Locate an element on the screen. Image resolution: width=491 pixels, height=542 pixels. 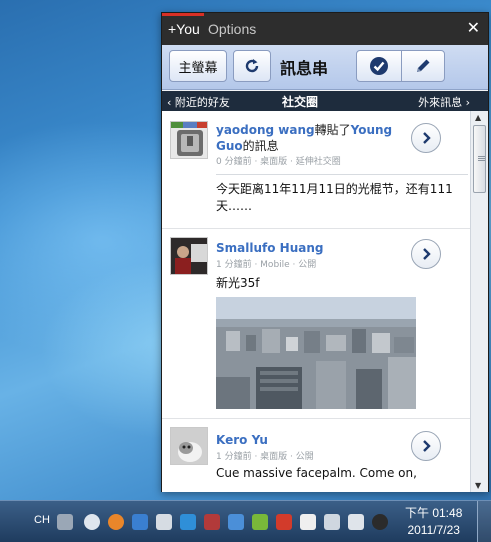
refresh-icon is located at coordinates (252, 66).